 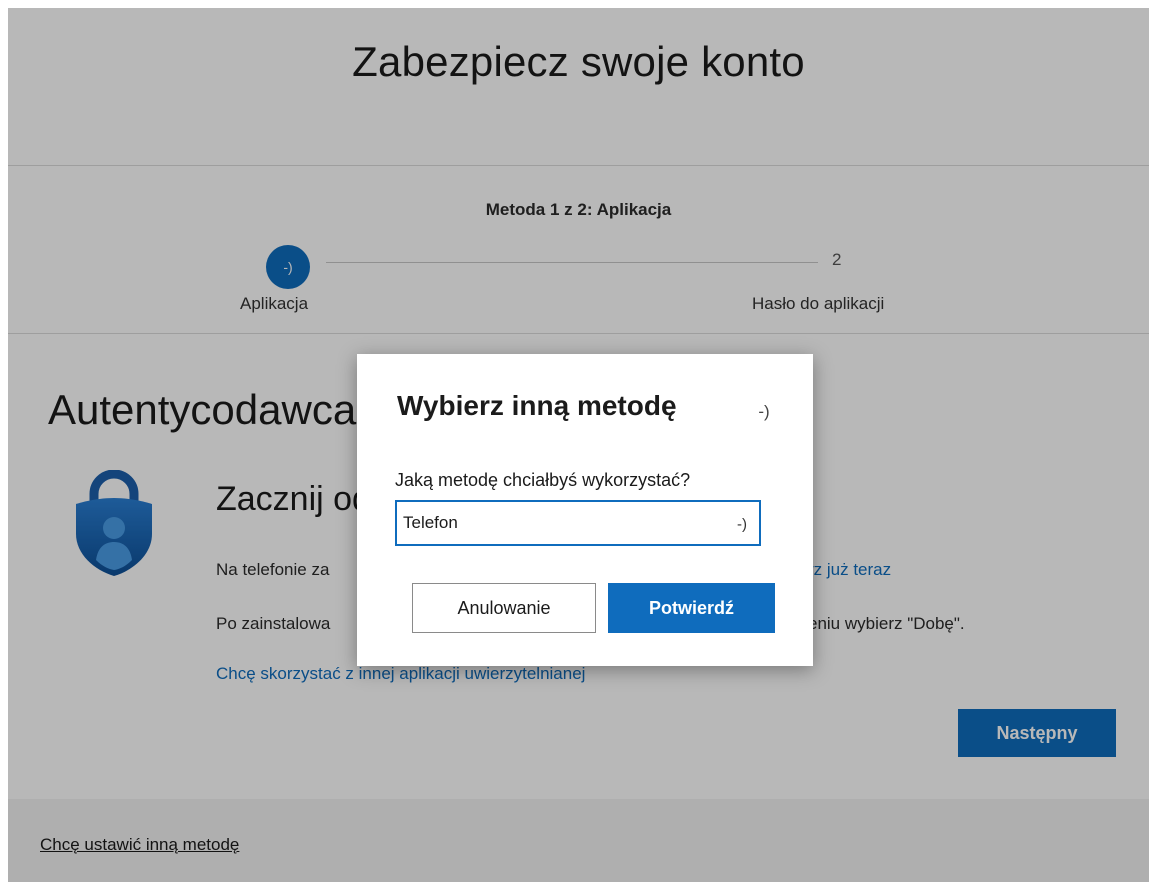 What do you see at coordinates (504, 608) in the screenshot?
I see `cancel-button: Anulowanie` at bounding box center [504, 608].